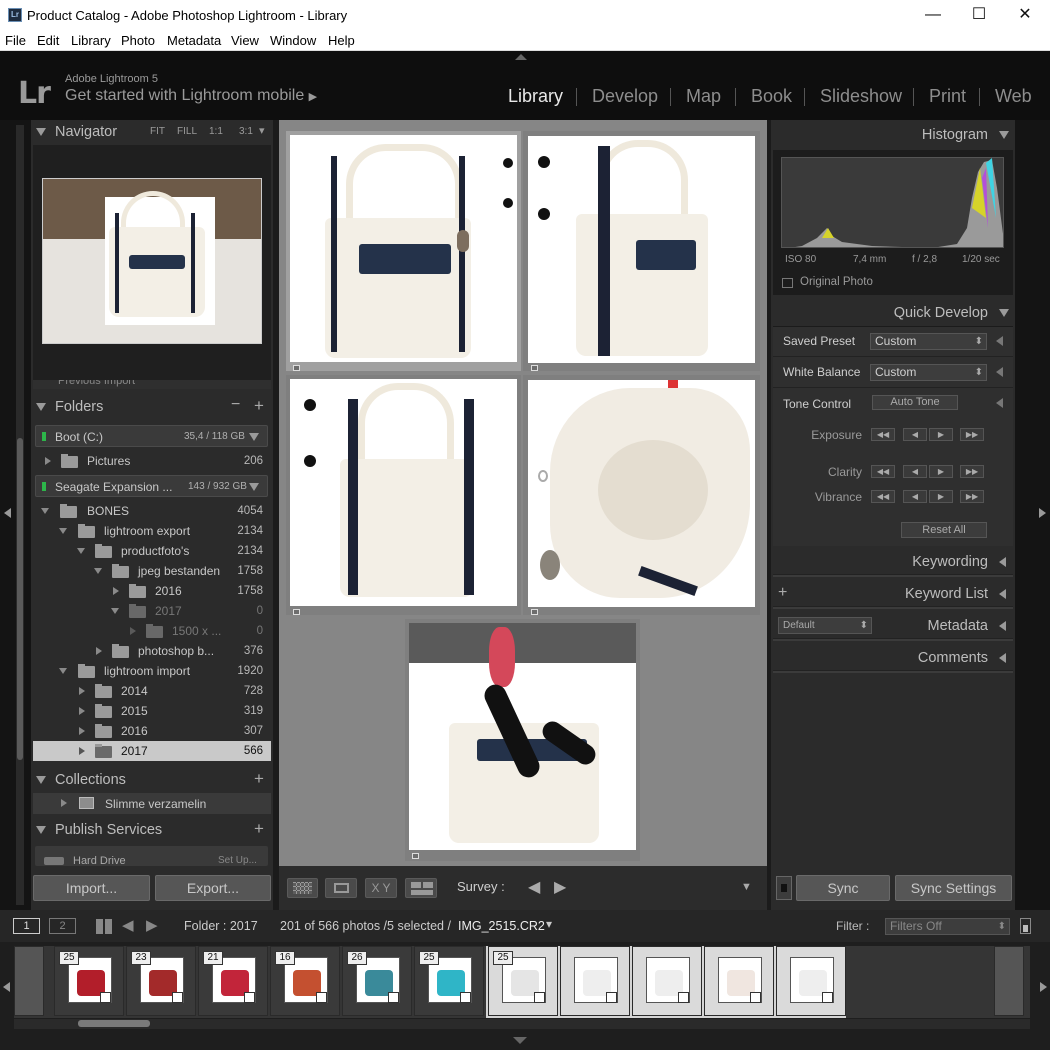  Describe the element at coordinates (216, 131) in the screenshot. I see `zoom-1-1: 1:1` at that location.